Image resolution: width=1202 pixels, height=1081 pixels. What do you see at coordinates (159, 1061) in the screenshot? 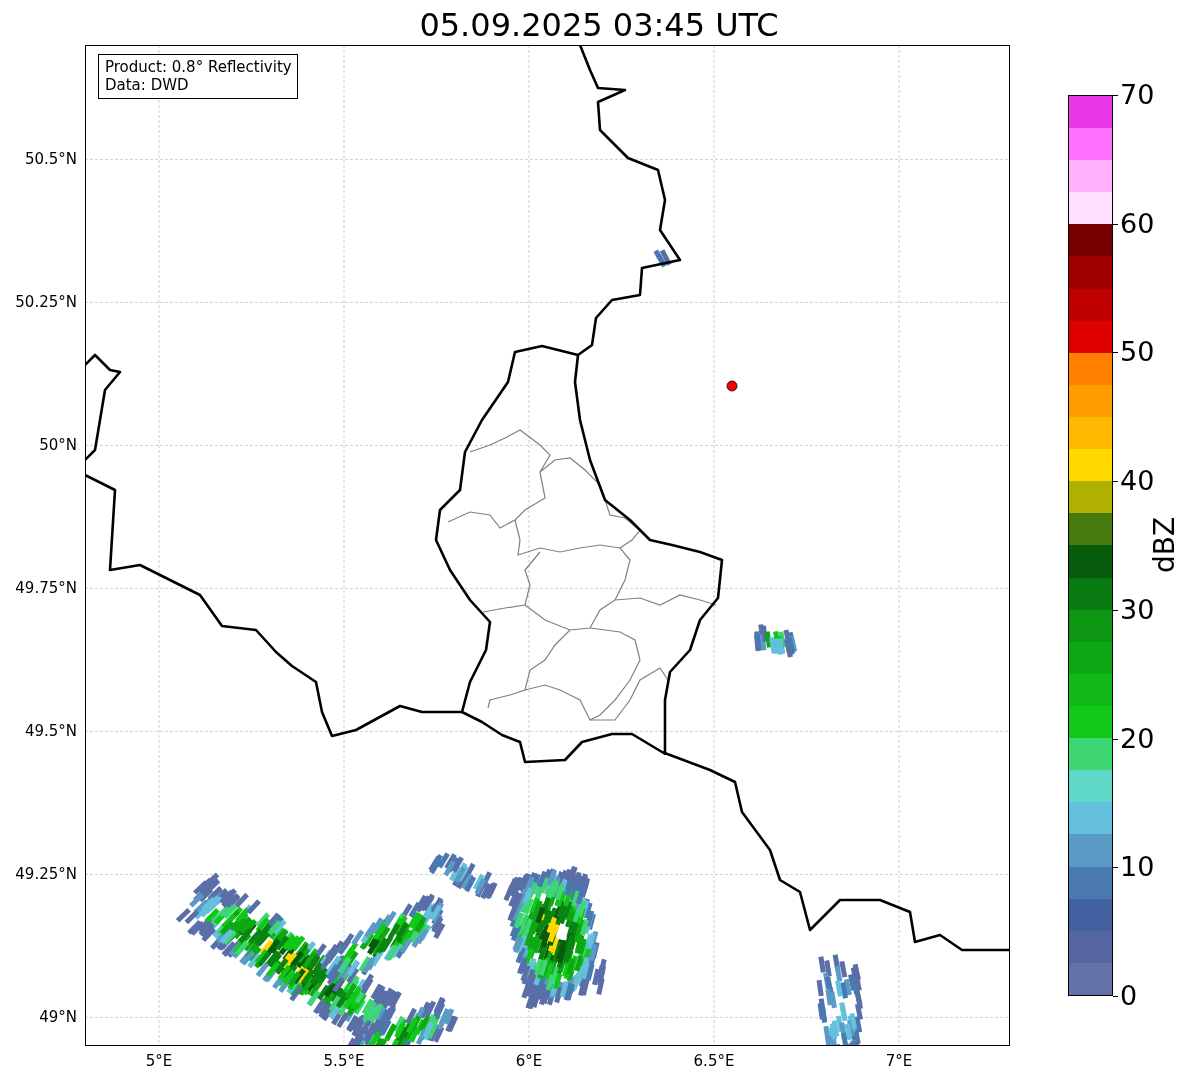
I see `axis-tick-label: 5°E` at bounding box center [159, 1061].